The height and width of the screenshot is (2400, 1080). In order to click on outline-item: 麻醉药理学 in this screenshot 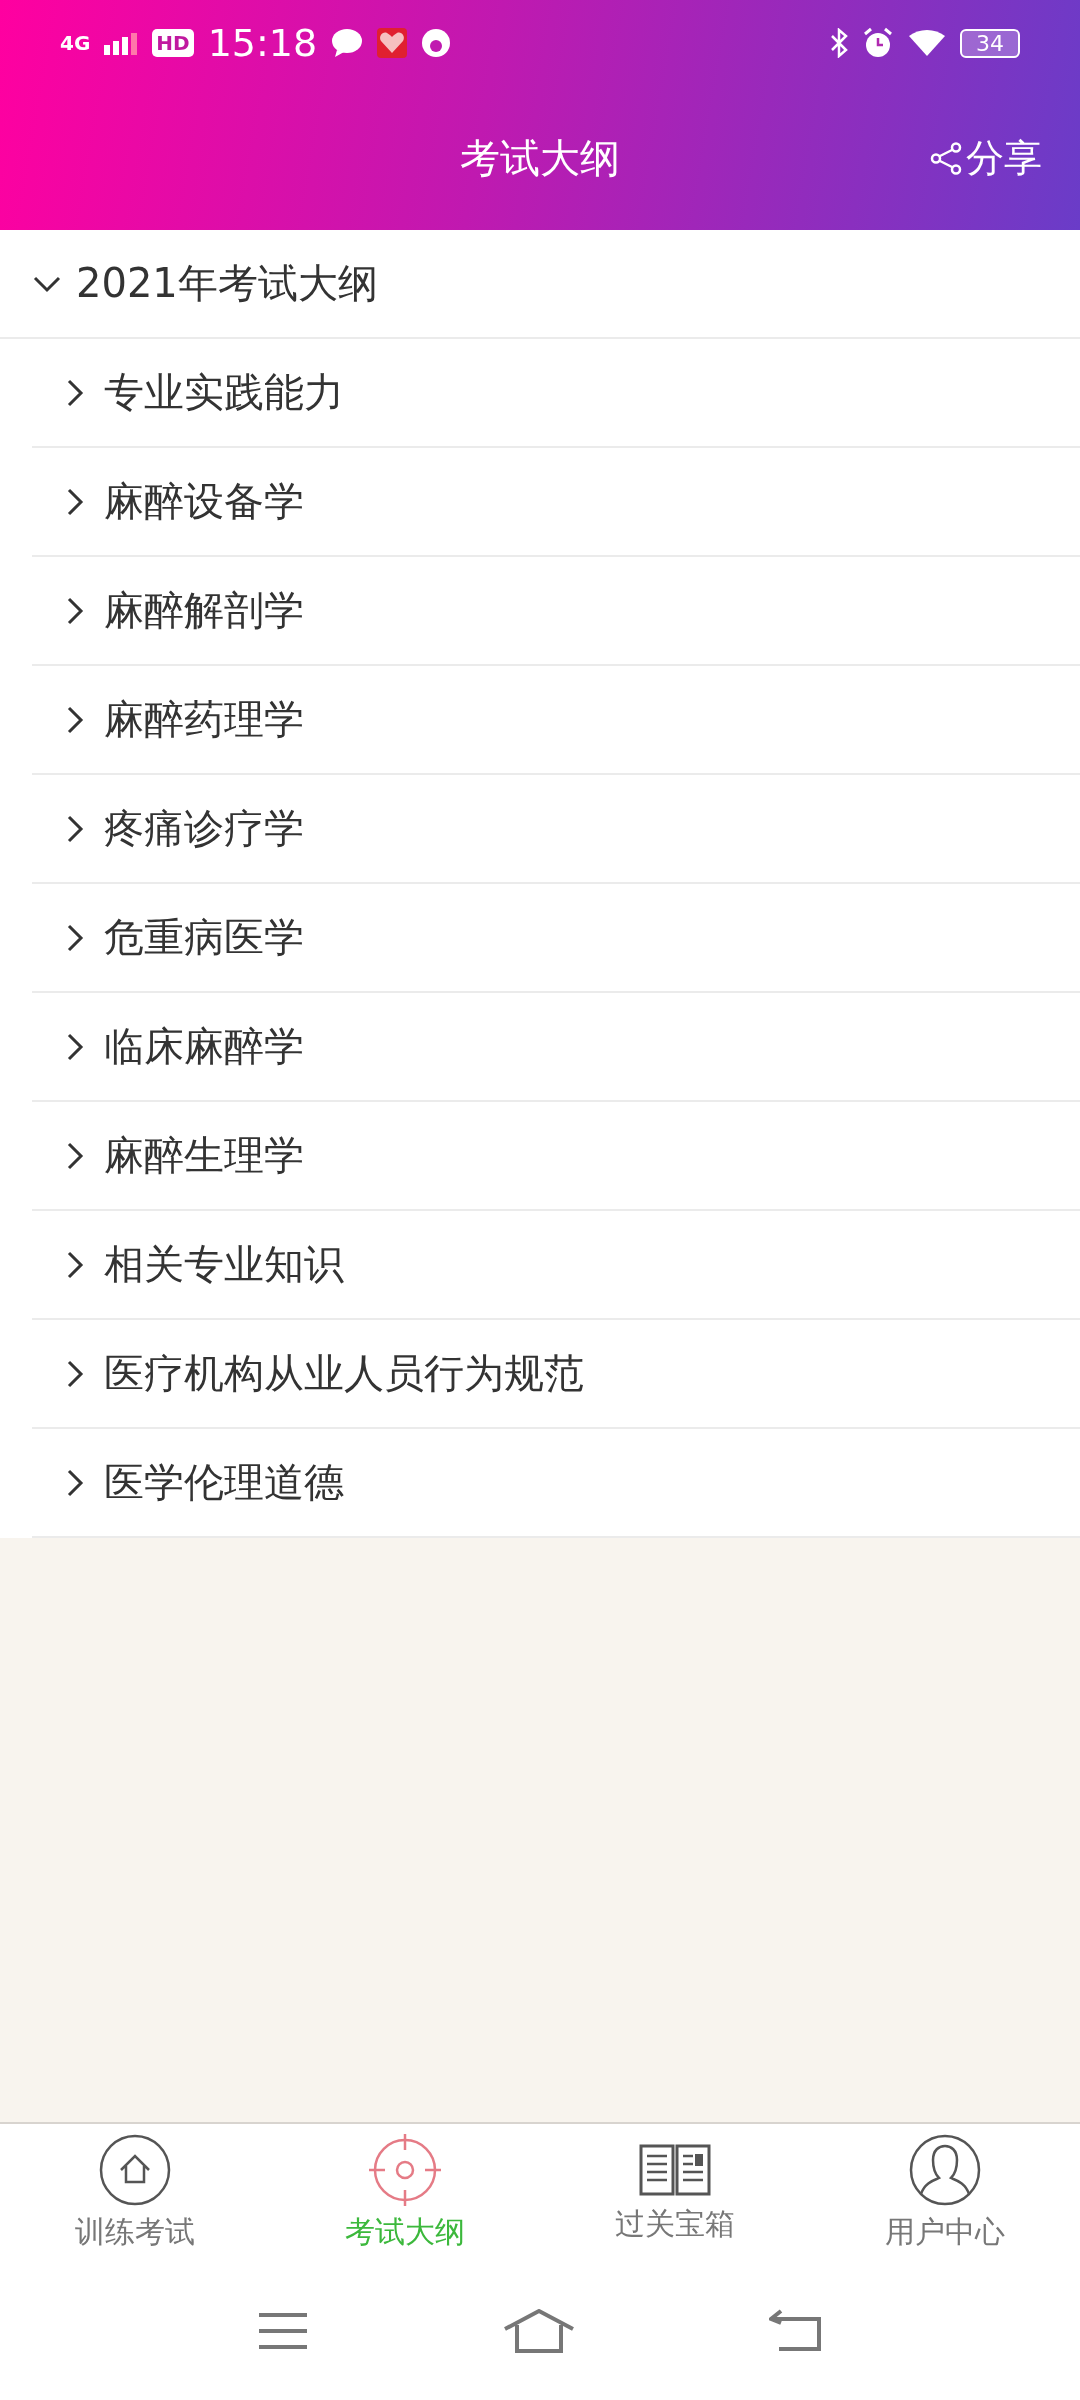, I will do `click(556, 720)`.